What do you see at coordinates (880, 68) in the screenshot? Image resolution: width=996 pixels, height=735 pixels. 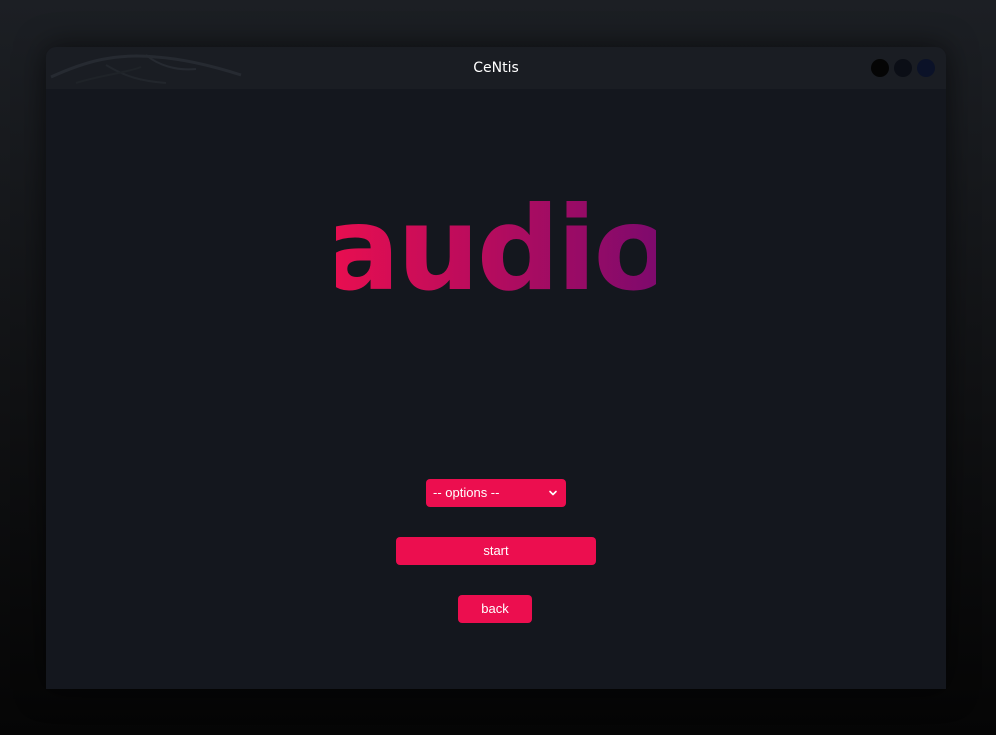 I see `minimize-icon` at bounding box center [880, 68].